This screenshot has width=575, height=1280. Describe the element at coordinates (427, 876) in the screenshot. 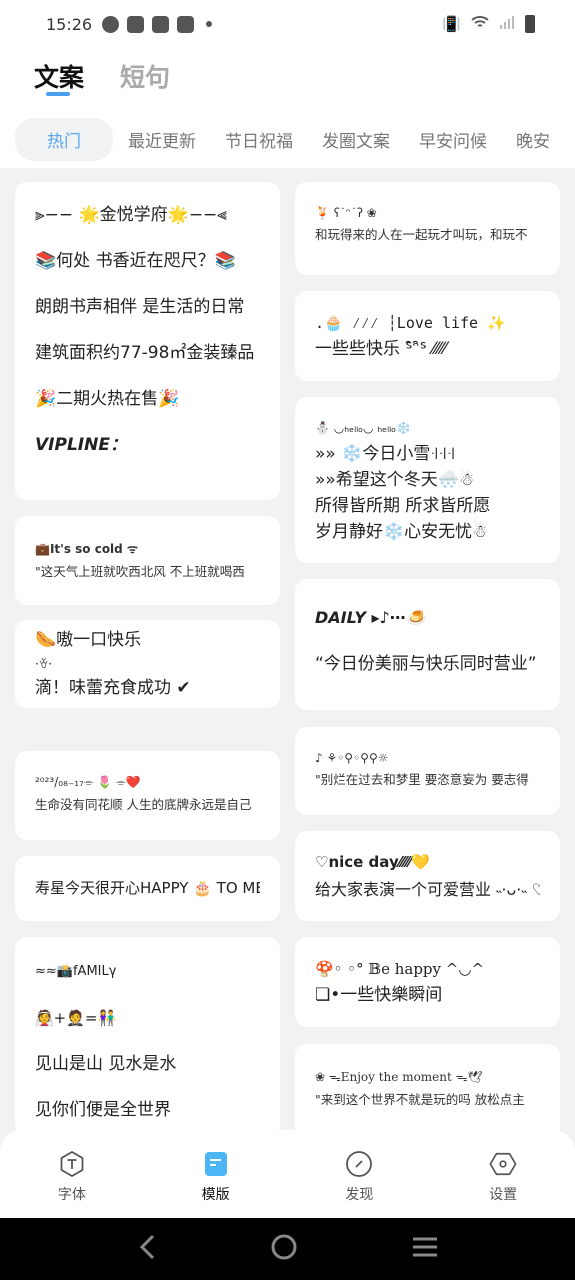

I see `template-card: ♡nice day⁄⁄⁄⁄⁄💛 给大家表演一个可爱营业 ˵·ᴗ·˵ ♡` at that location.